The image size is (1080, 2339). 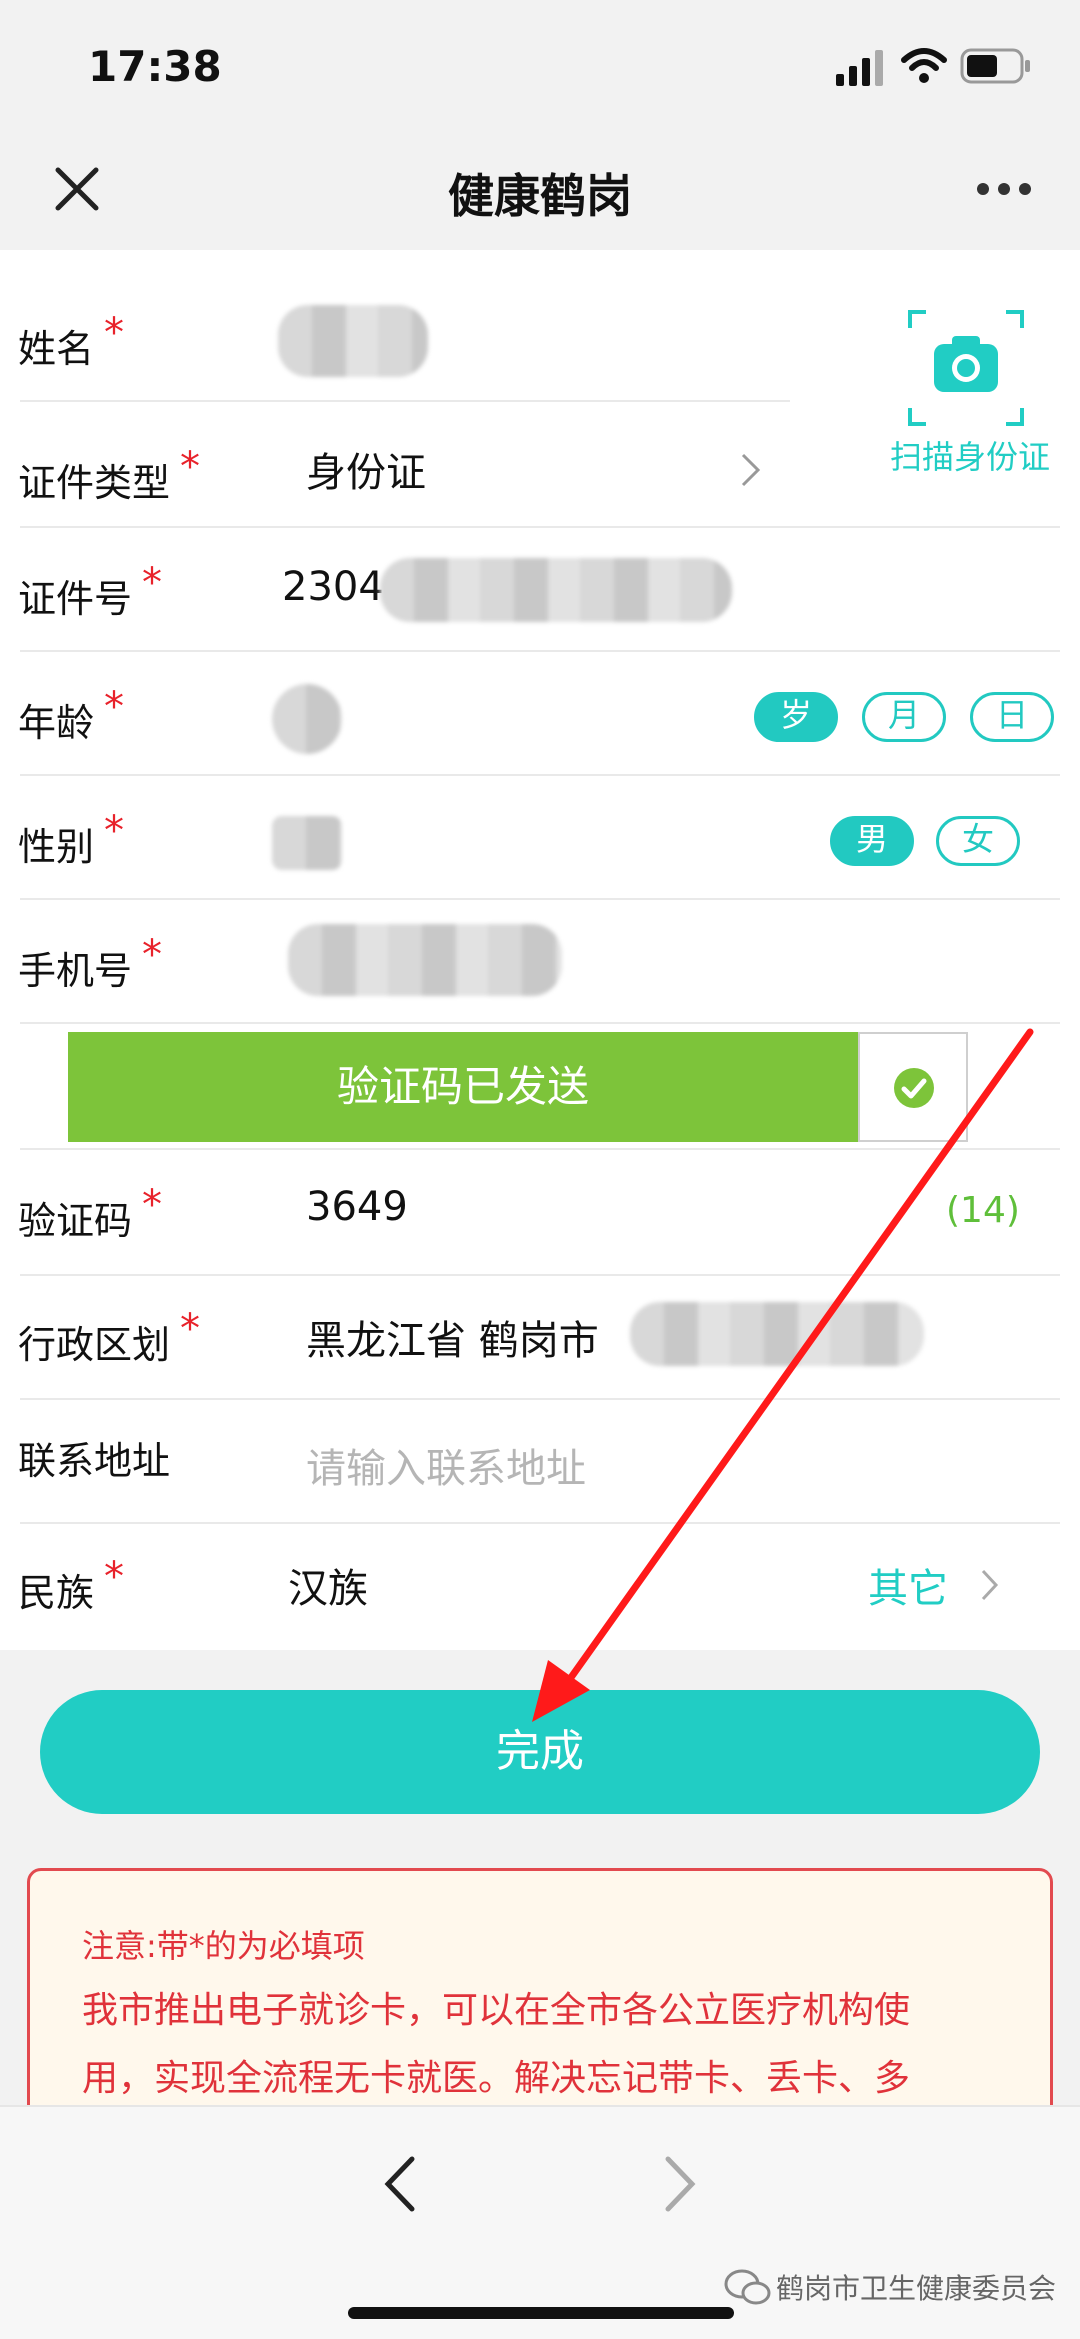 What do you see at coordinates (328, 1585) in the screenshot?
I see `ethnicity-value: 汉族` at bounding box center [328, 1585].